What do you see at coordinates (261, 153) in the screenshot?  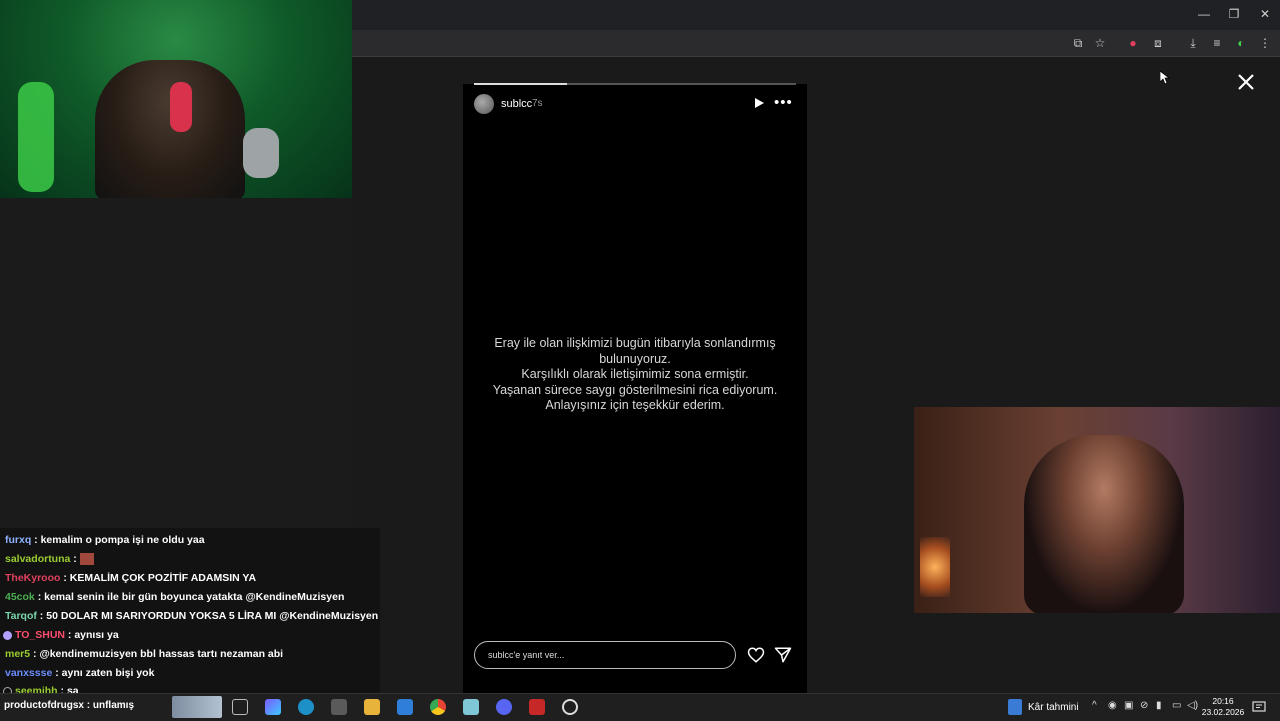 I see `microphone-shape` at bounding box center [261, 153].